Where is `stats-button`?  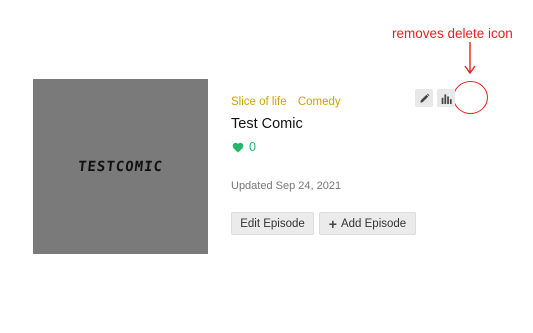 stats-button is located at coordinates (446, 98).